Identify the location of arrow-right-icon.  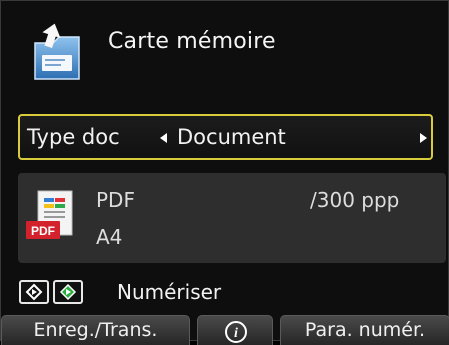
(423, 138).